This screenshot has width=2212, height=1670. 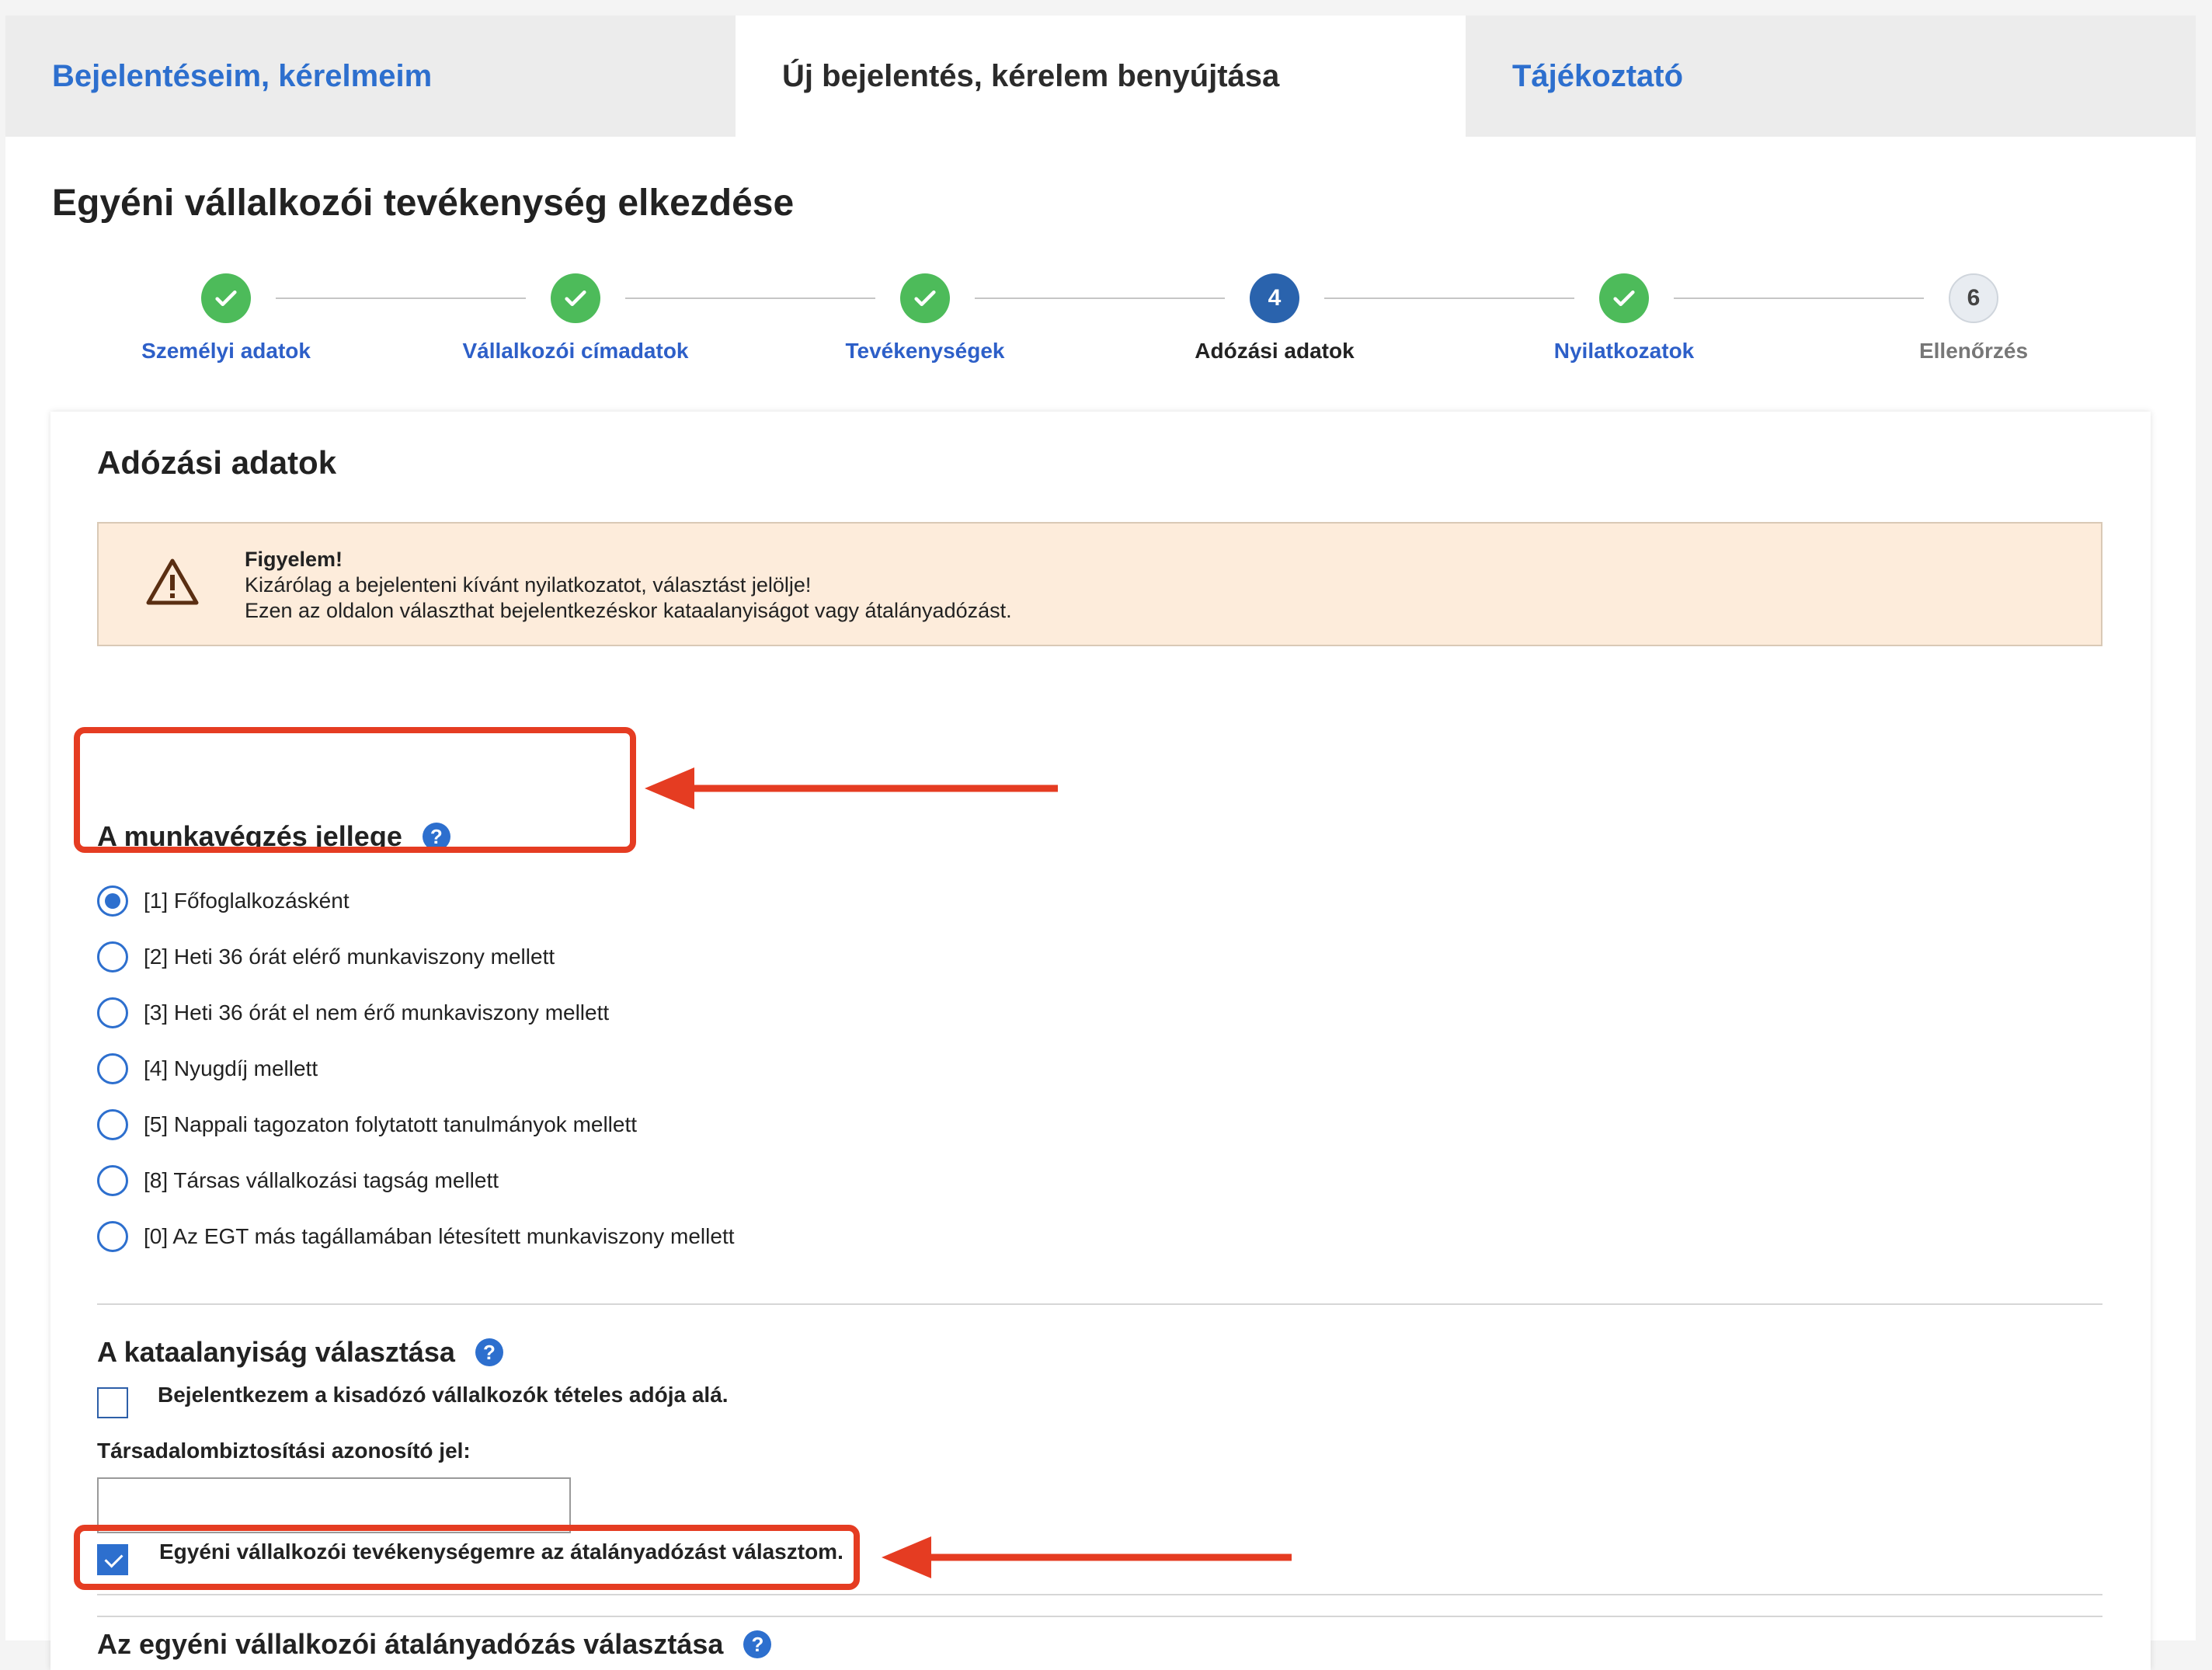 What do you see at coordinates (112, 1402) in the screenshot?
I see `kata-checkbox` at bounding box center [112, 1402].